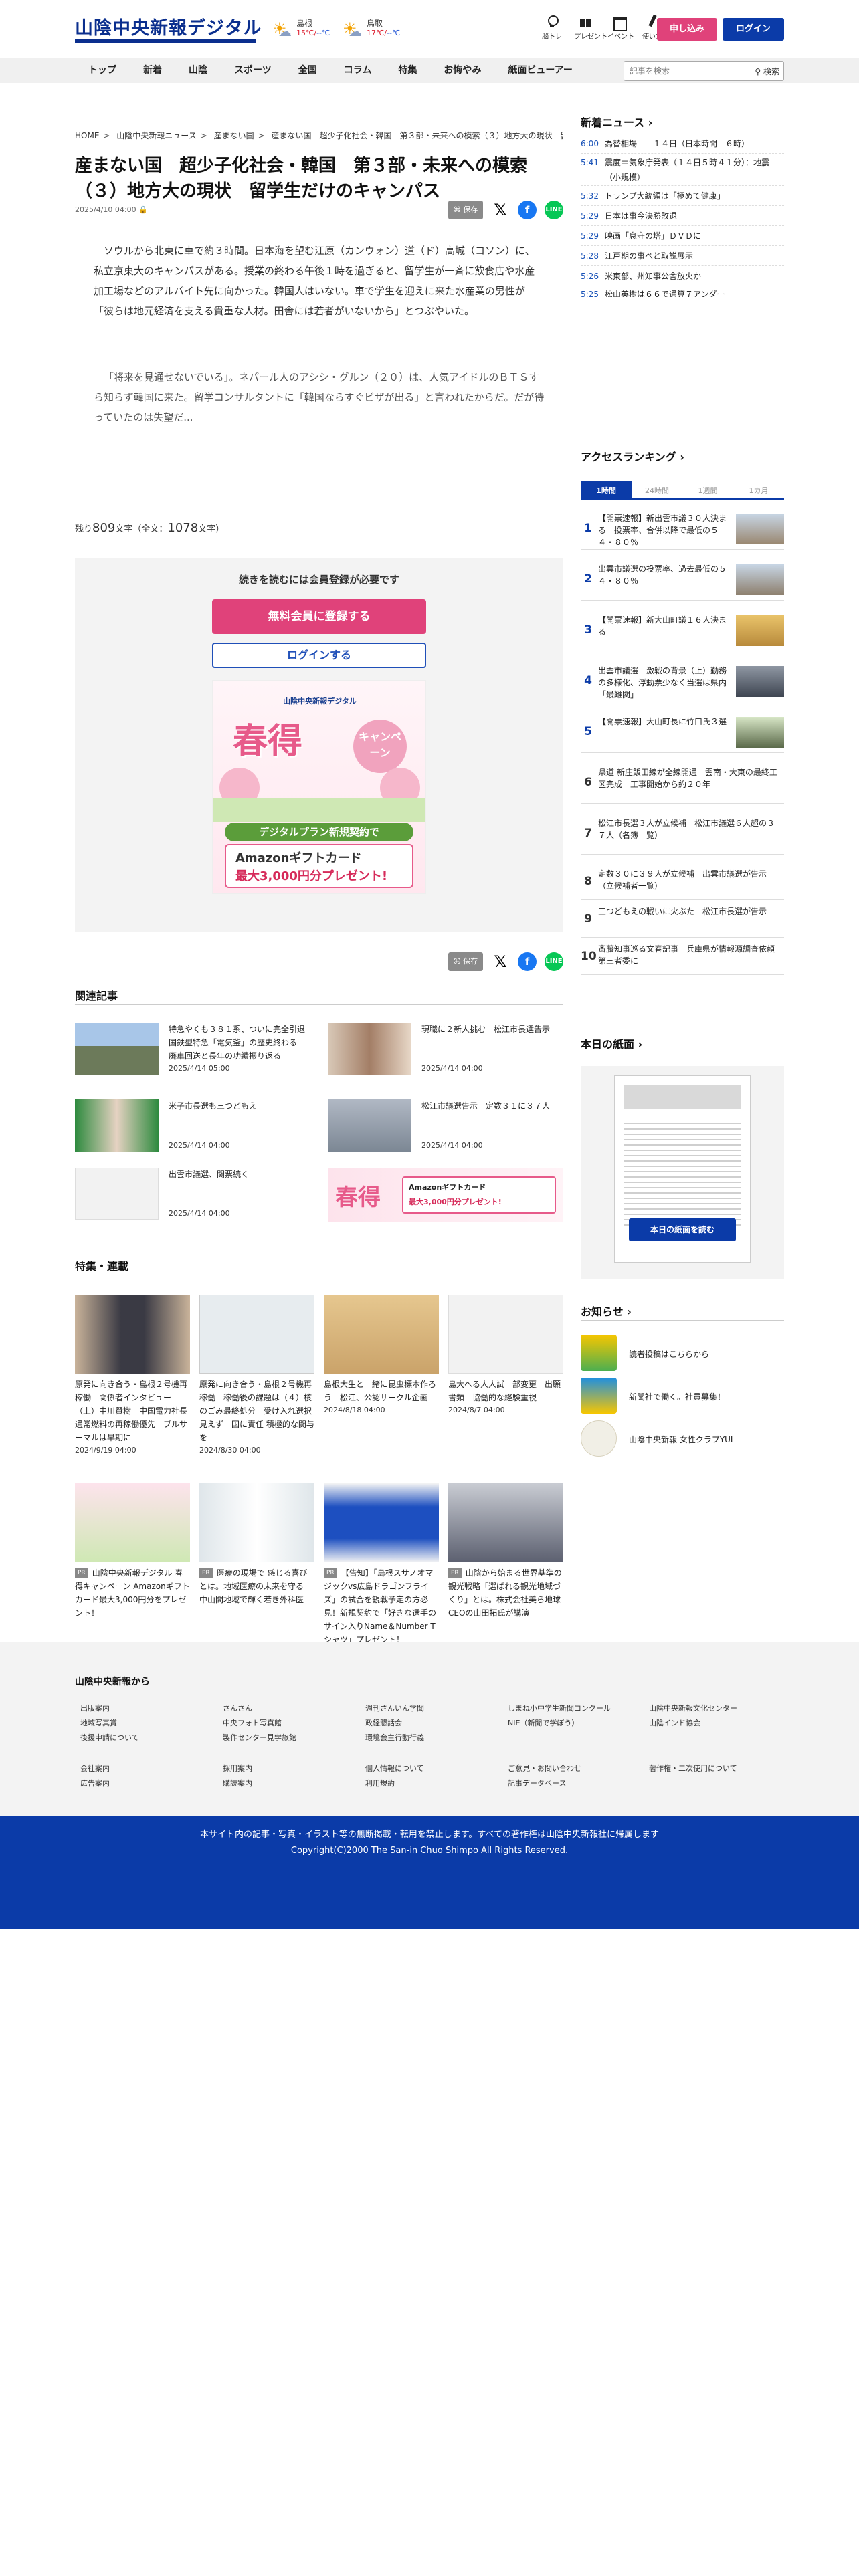 The image size is (859, 2576). What do you see at coordinates (407, 70) in the screenshot?
I see `nav-feature: 特集` at bounding box center [407, 70].